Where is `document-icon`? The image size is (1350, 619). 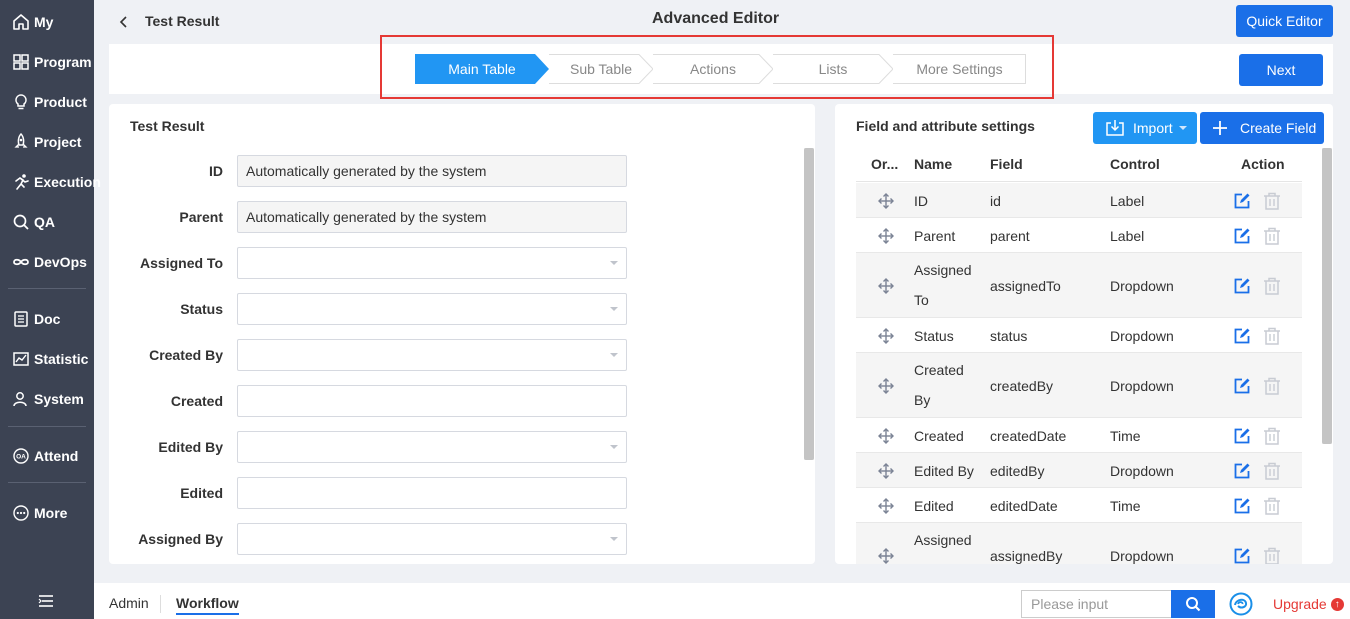 document-icon is located at coordinates (21, 319).